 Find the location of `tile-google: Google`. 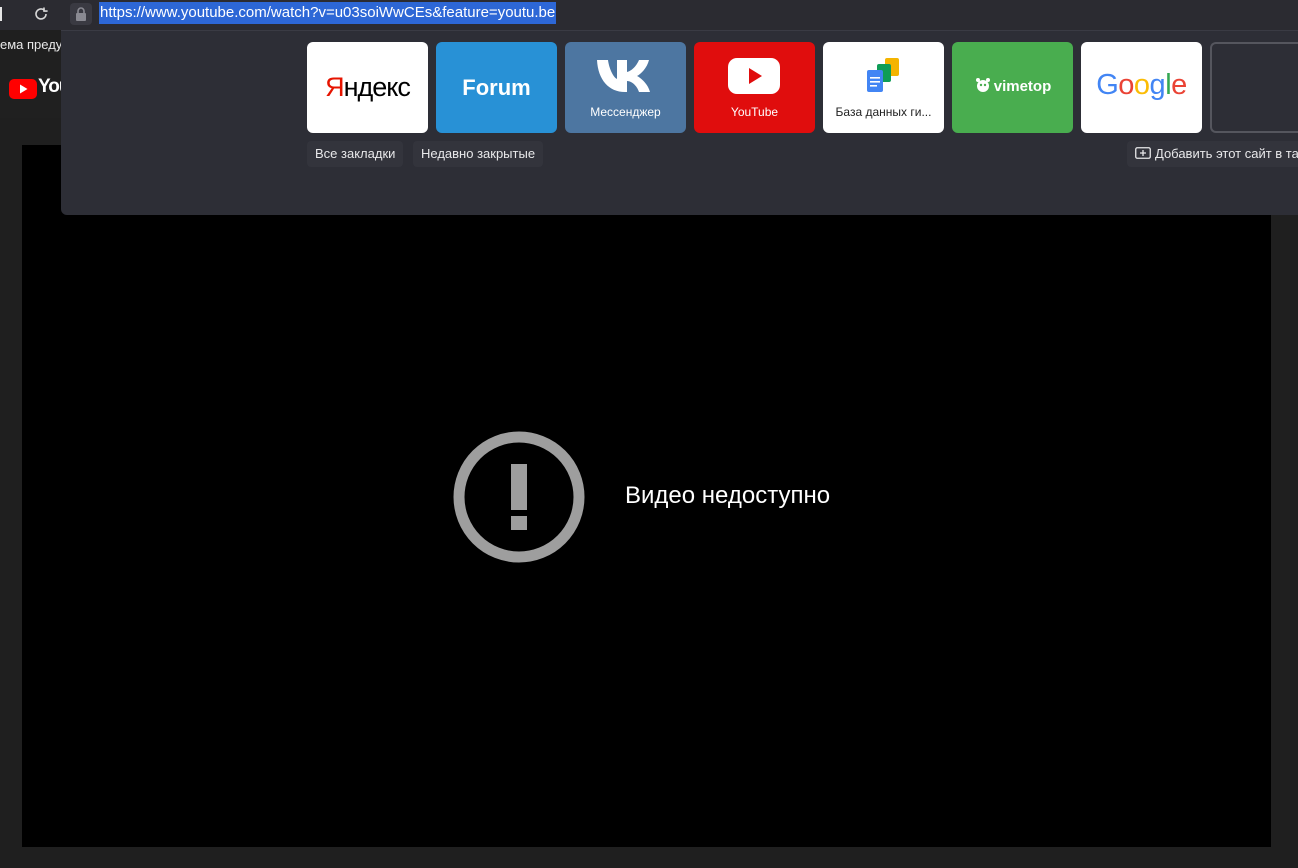

tile-google: Google is located at coordinates (1141, 87).